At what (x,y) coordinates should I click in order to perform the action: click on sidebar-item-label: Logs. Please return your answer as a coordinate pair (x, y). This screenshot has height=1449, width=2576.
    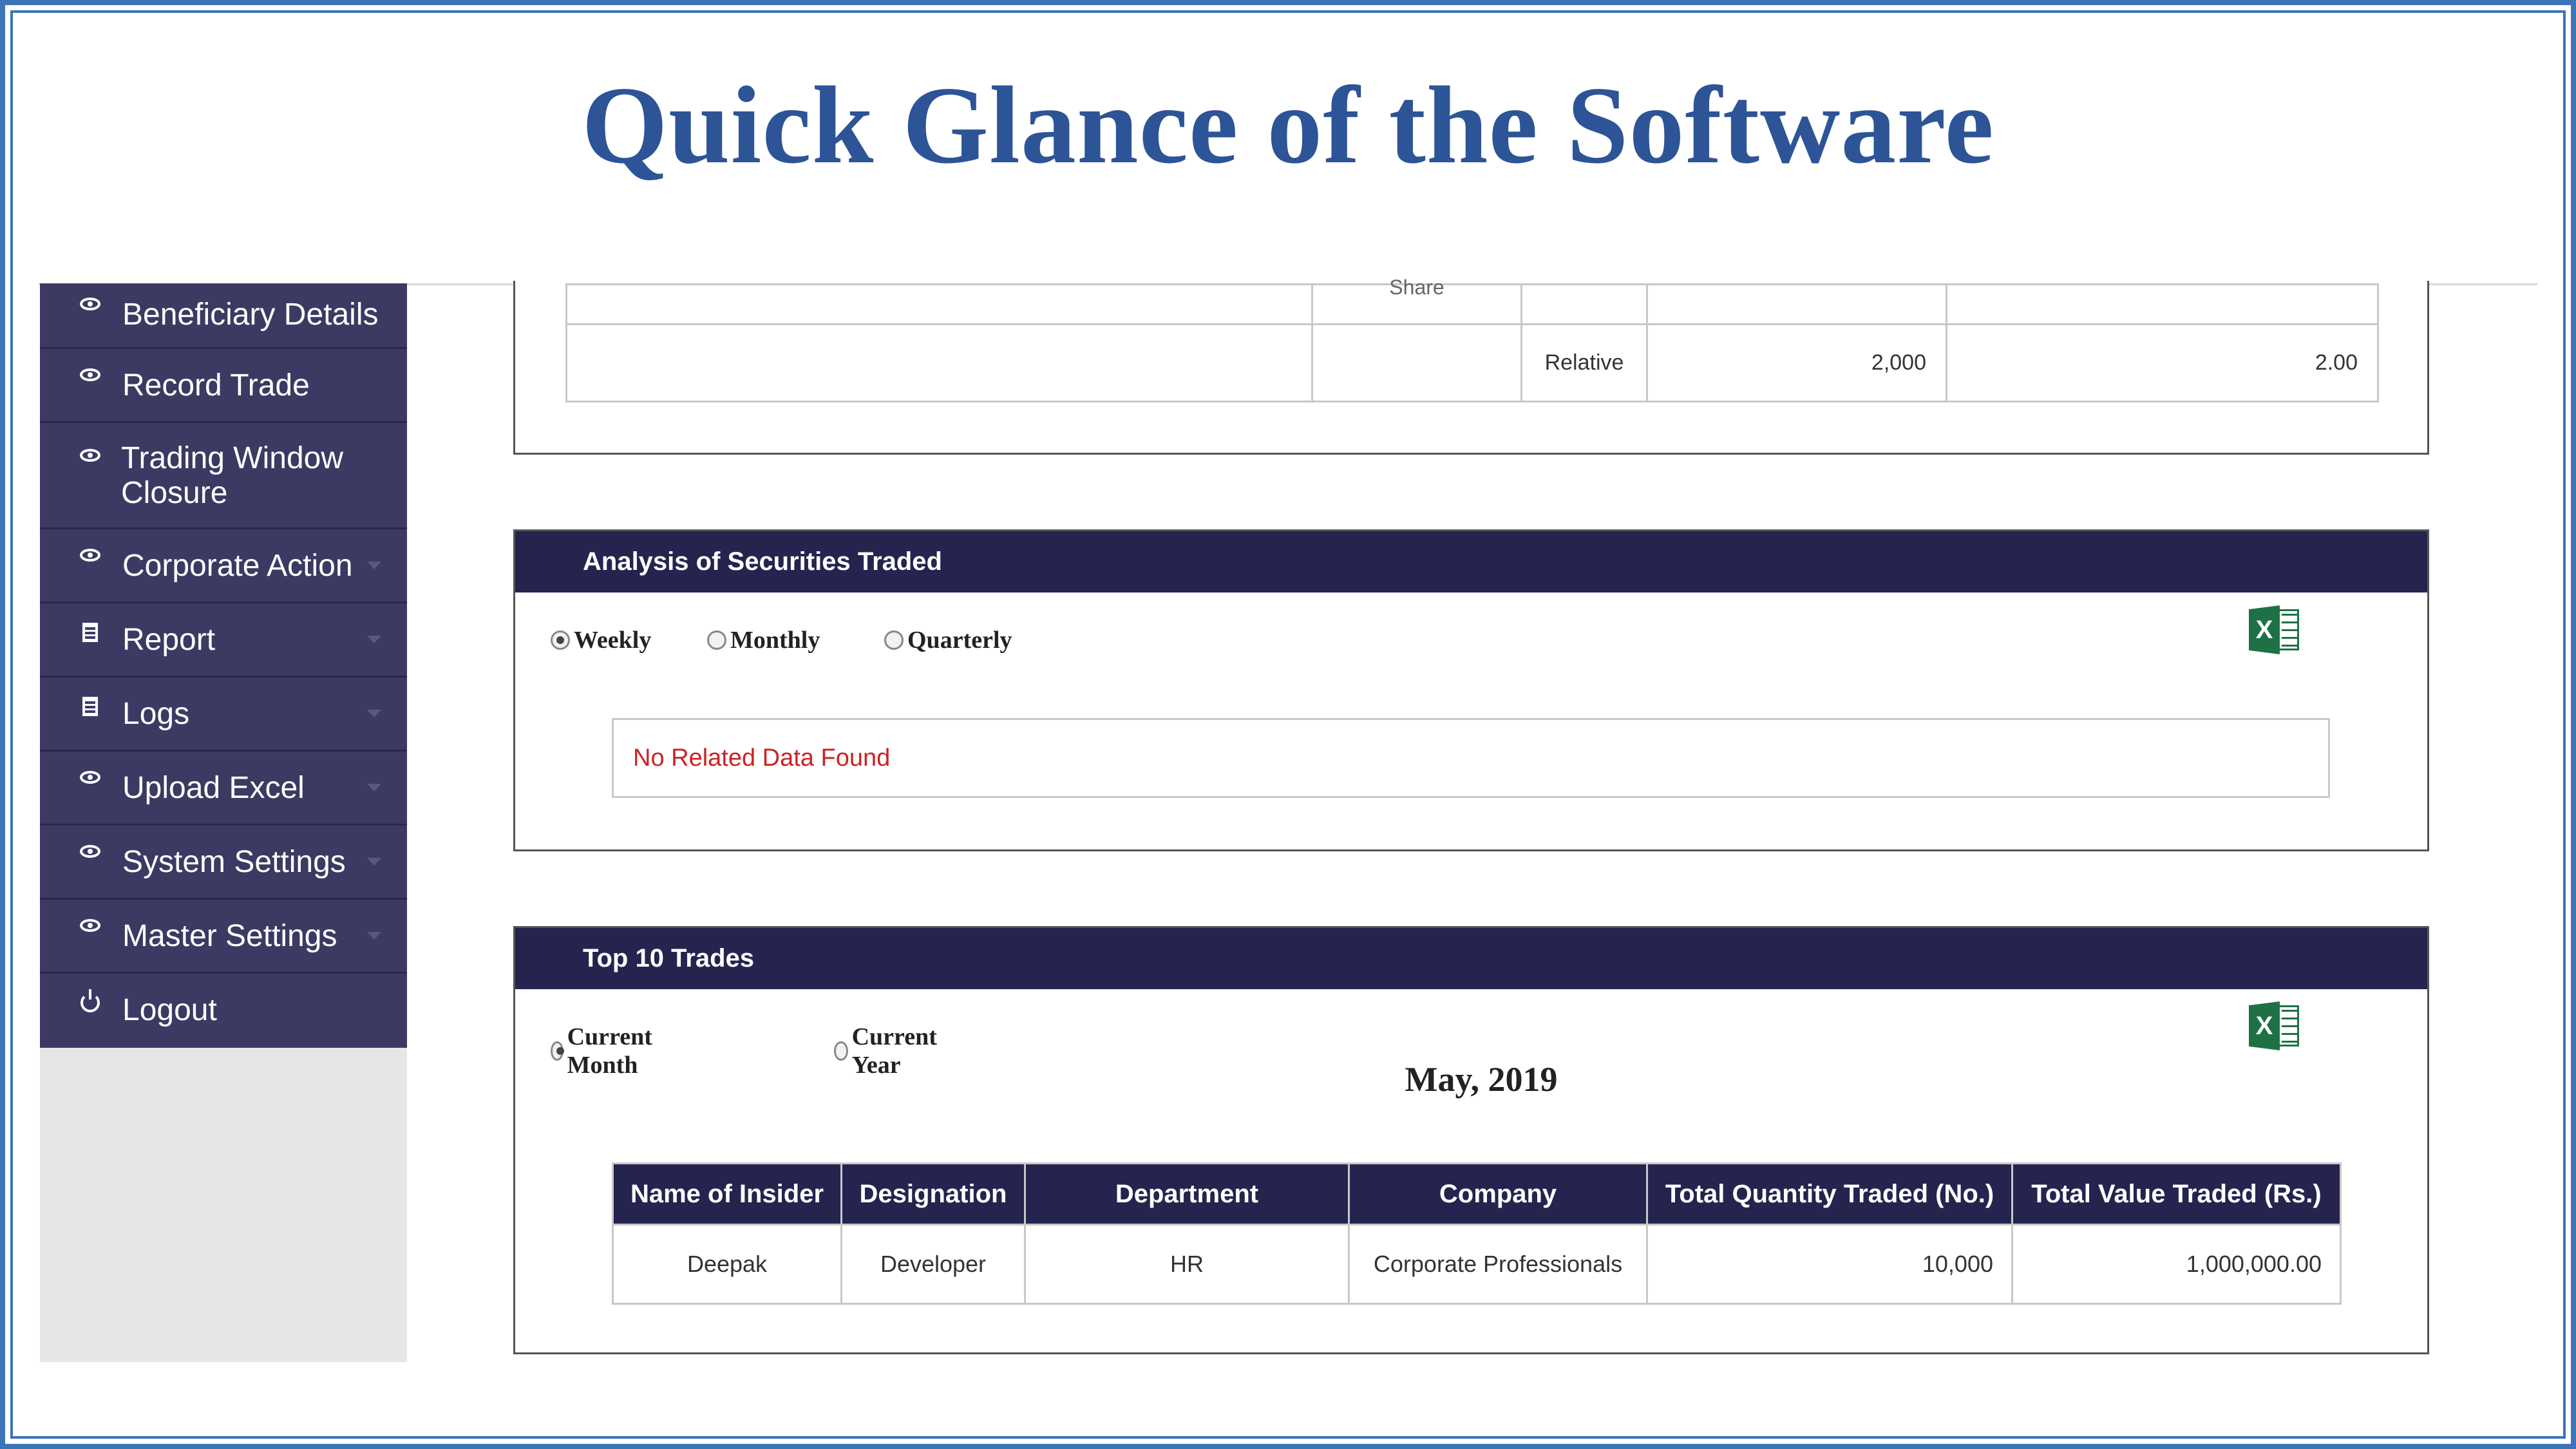
    Looking at the image, I should click on (156, 714).